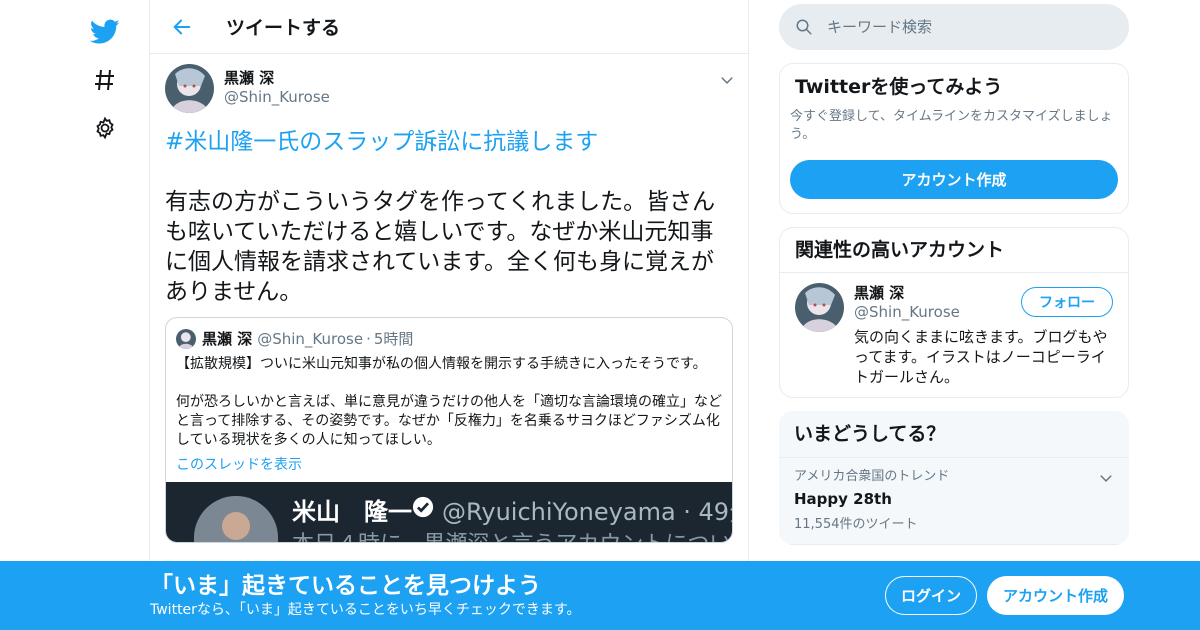 This screenshot has width=1200, height=630. What do you see at coordinates (449, 338) in the screenshot?
I see `quoted-tweet-header: 黒瀬 深 @Shin_Kurose · 5時間` at bounding box center [449, 338].